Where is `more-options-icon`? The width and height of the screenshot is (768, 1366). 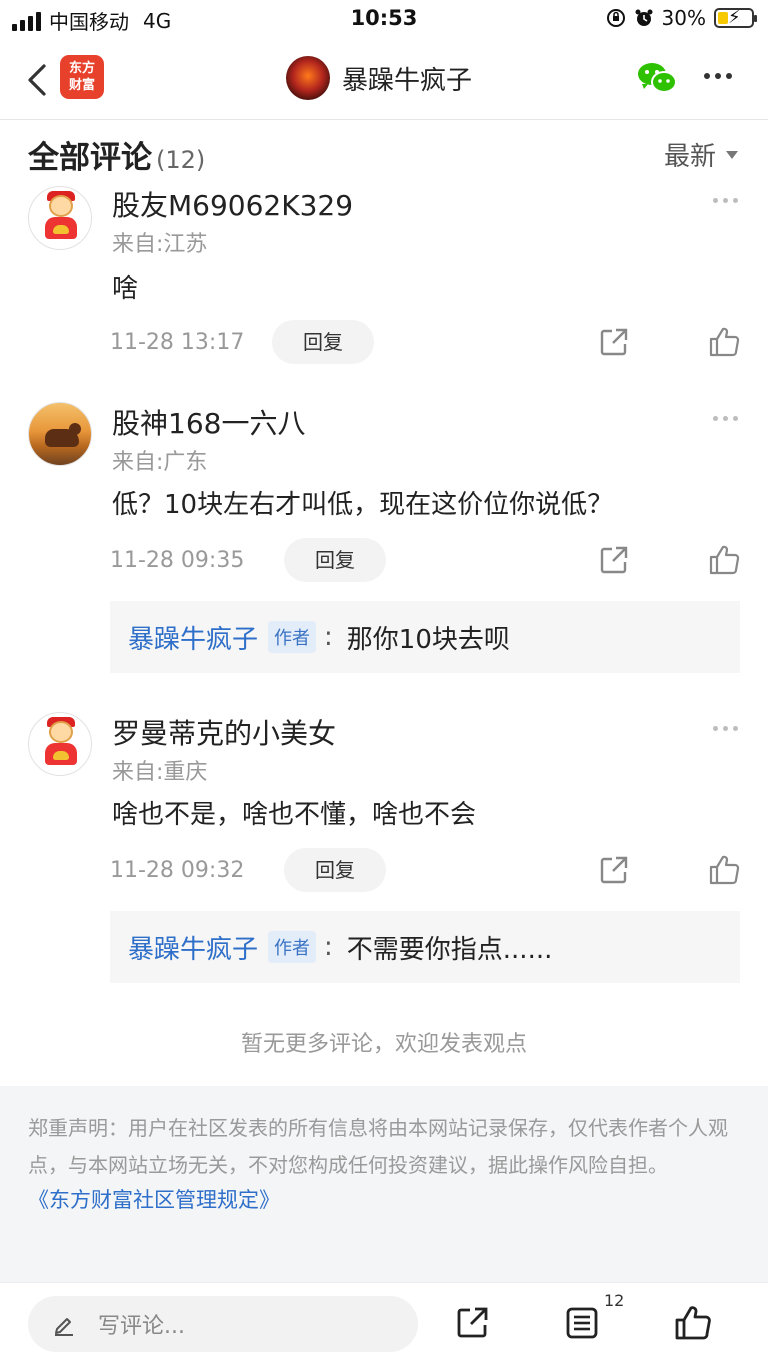
more-options-icon is located at coordinates (718, 76).